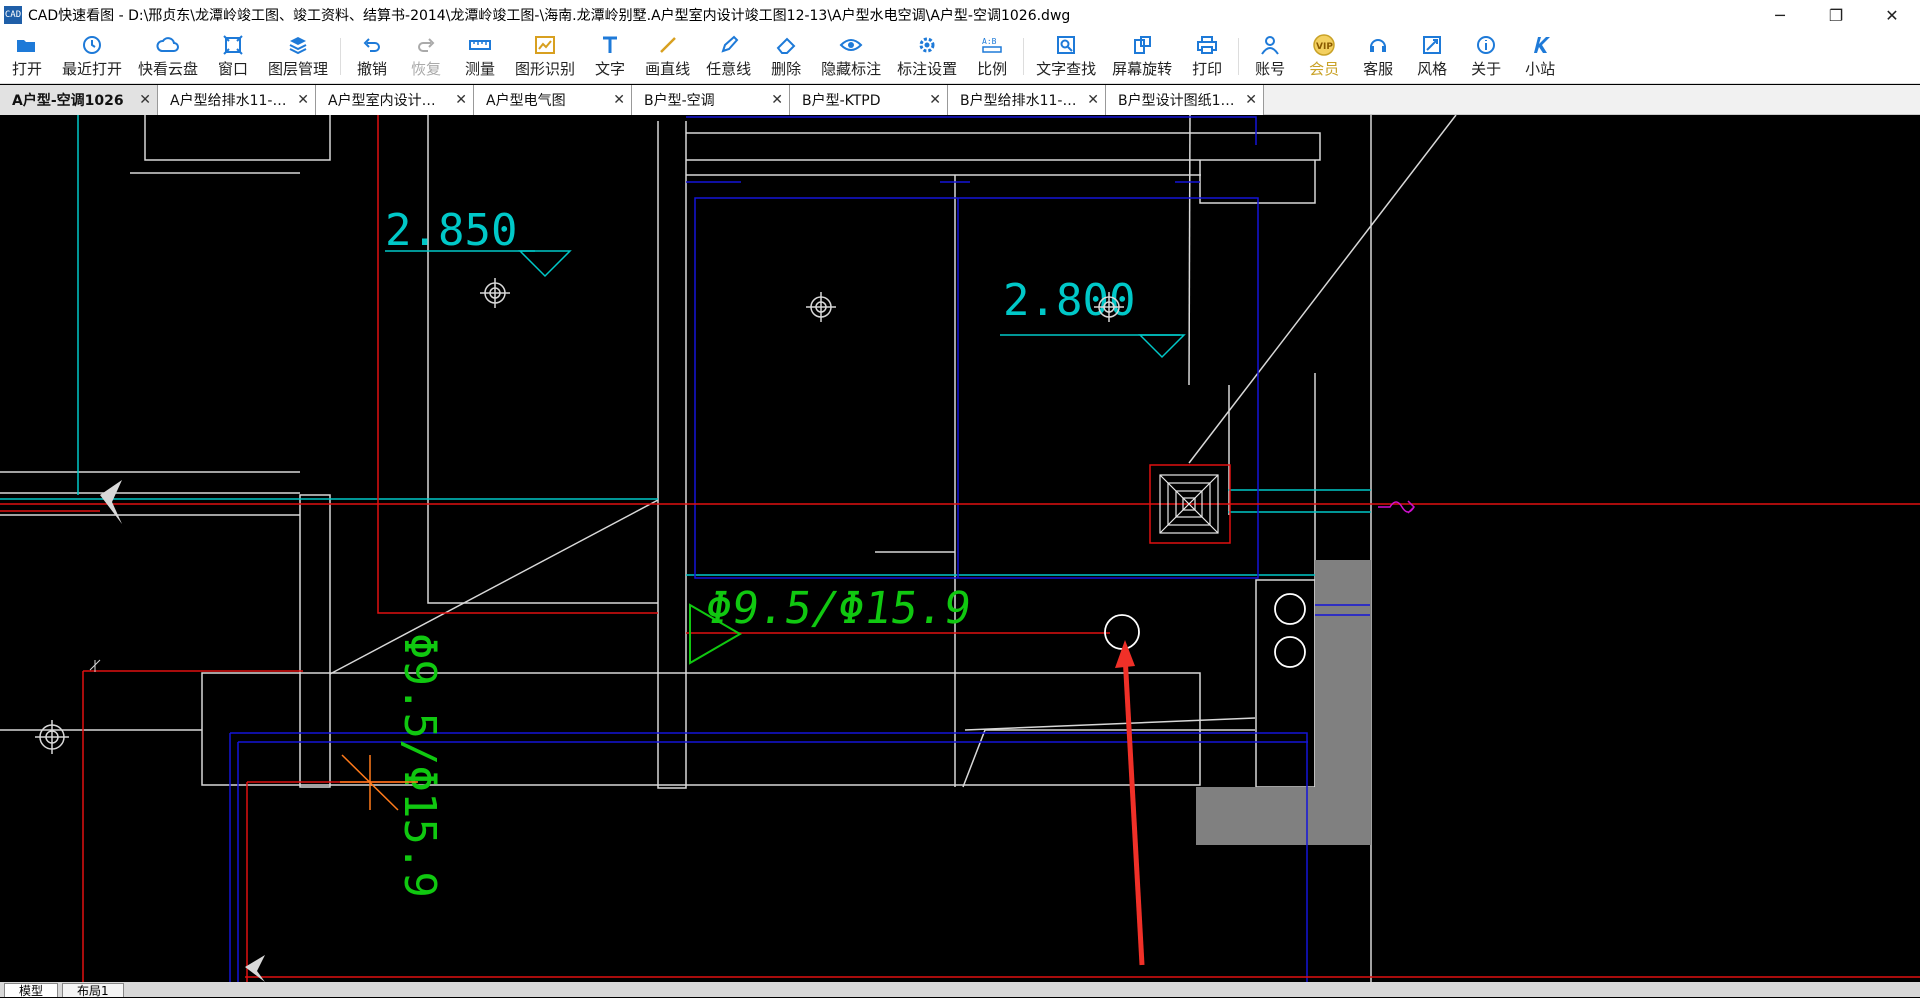  Describe the element at coordinates (838, 608) in the screenshot. I see `pipe-spec-horizontal: Φ9.5/Φ15.9` at that location.